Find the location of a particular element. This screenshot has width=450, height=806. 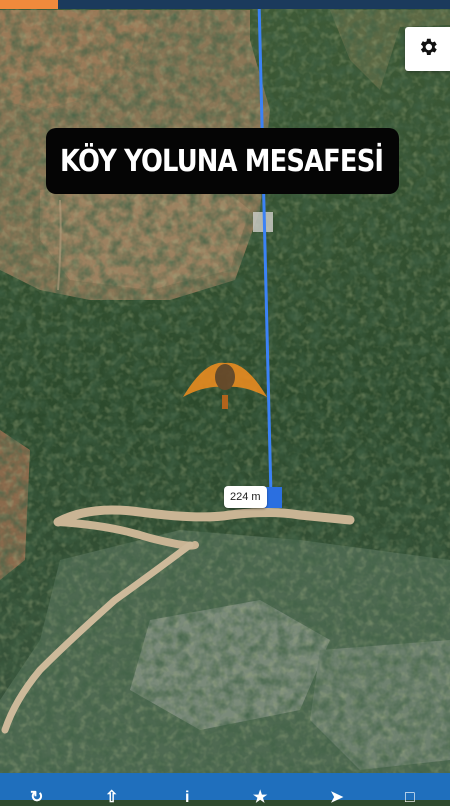

map-title: KÖY YOLUNA MESAFESİ is located at coordinates (222, 161).